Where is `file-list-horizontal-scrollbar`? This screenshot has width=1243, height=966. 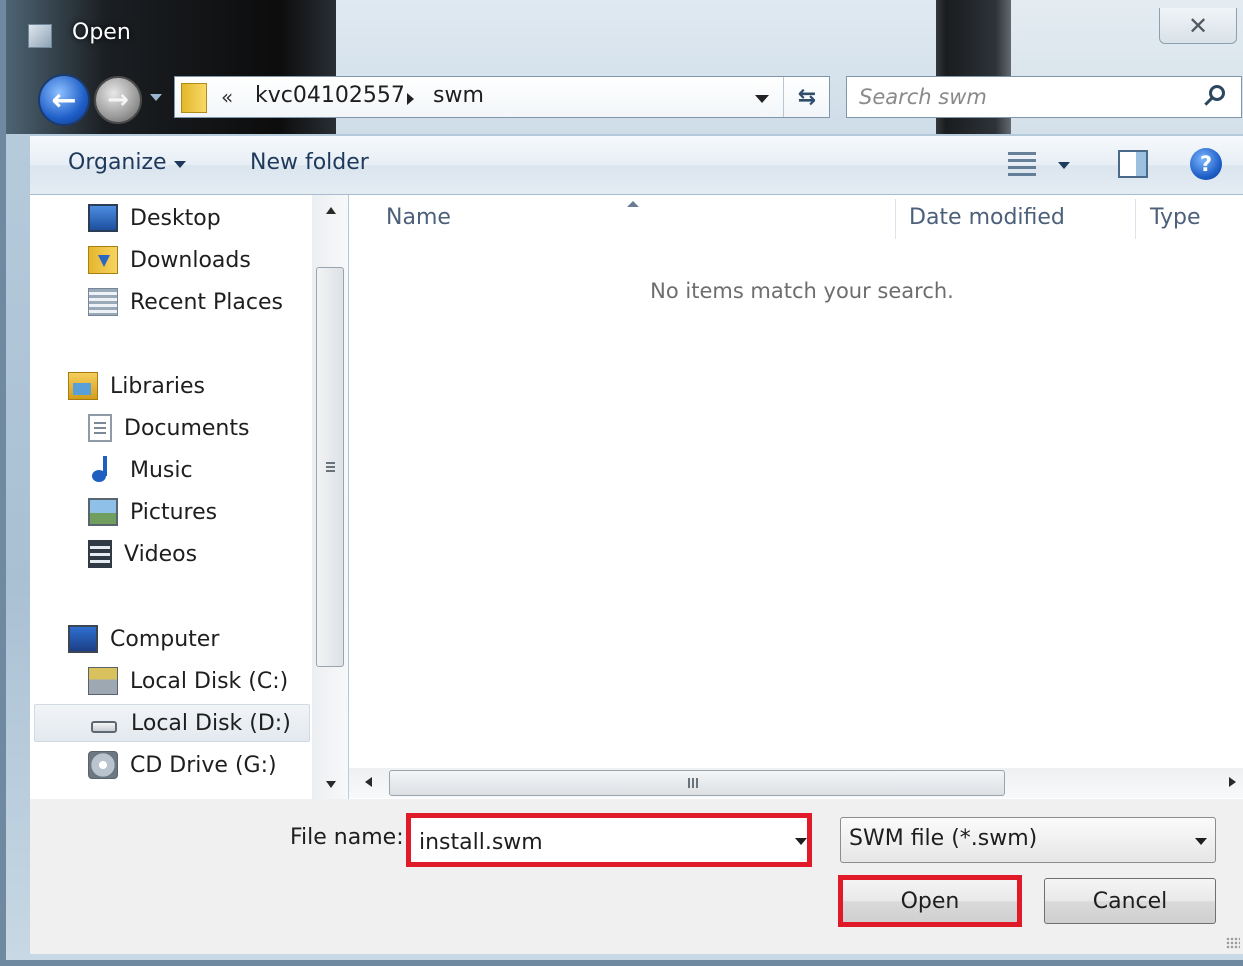 file-list-horizontal-scrollbar is located at coordinates (796, 783).